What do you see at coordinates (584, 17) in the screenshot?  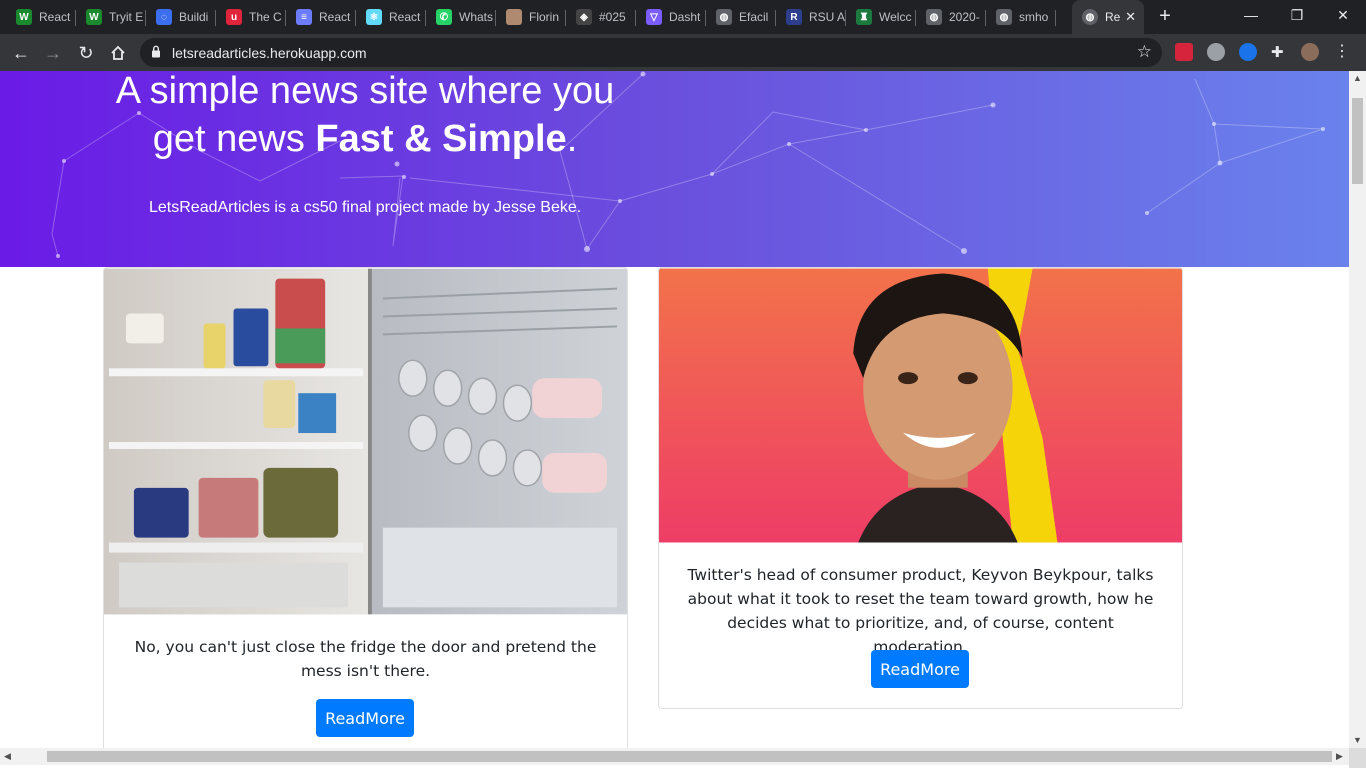 I see `tab-favicon-icon: ◈` at bounding box center [584, 17].